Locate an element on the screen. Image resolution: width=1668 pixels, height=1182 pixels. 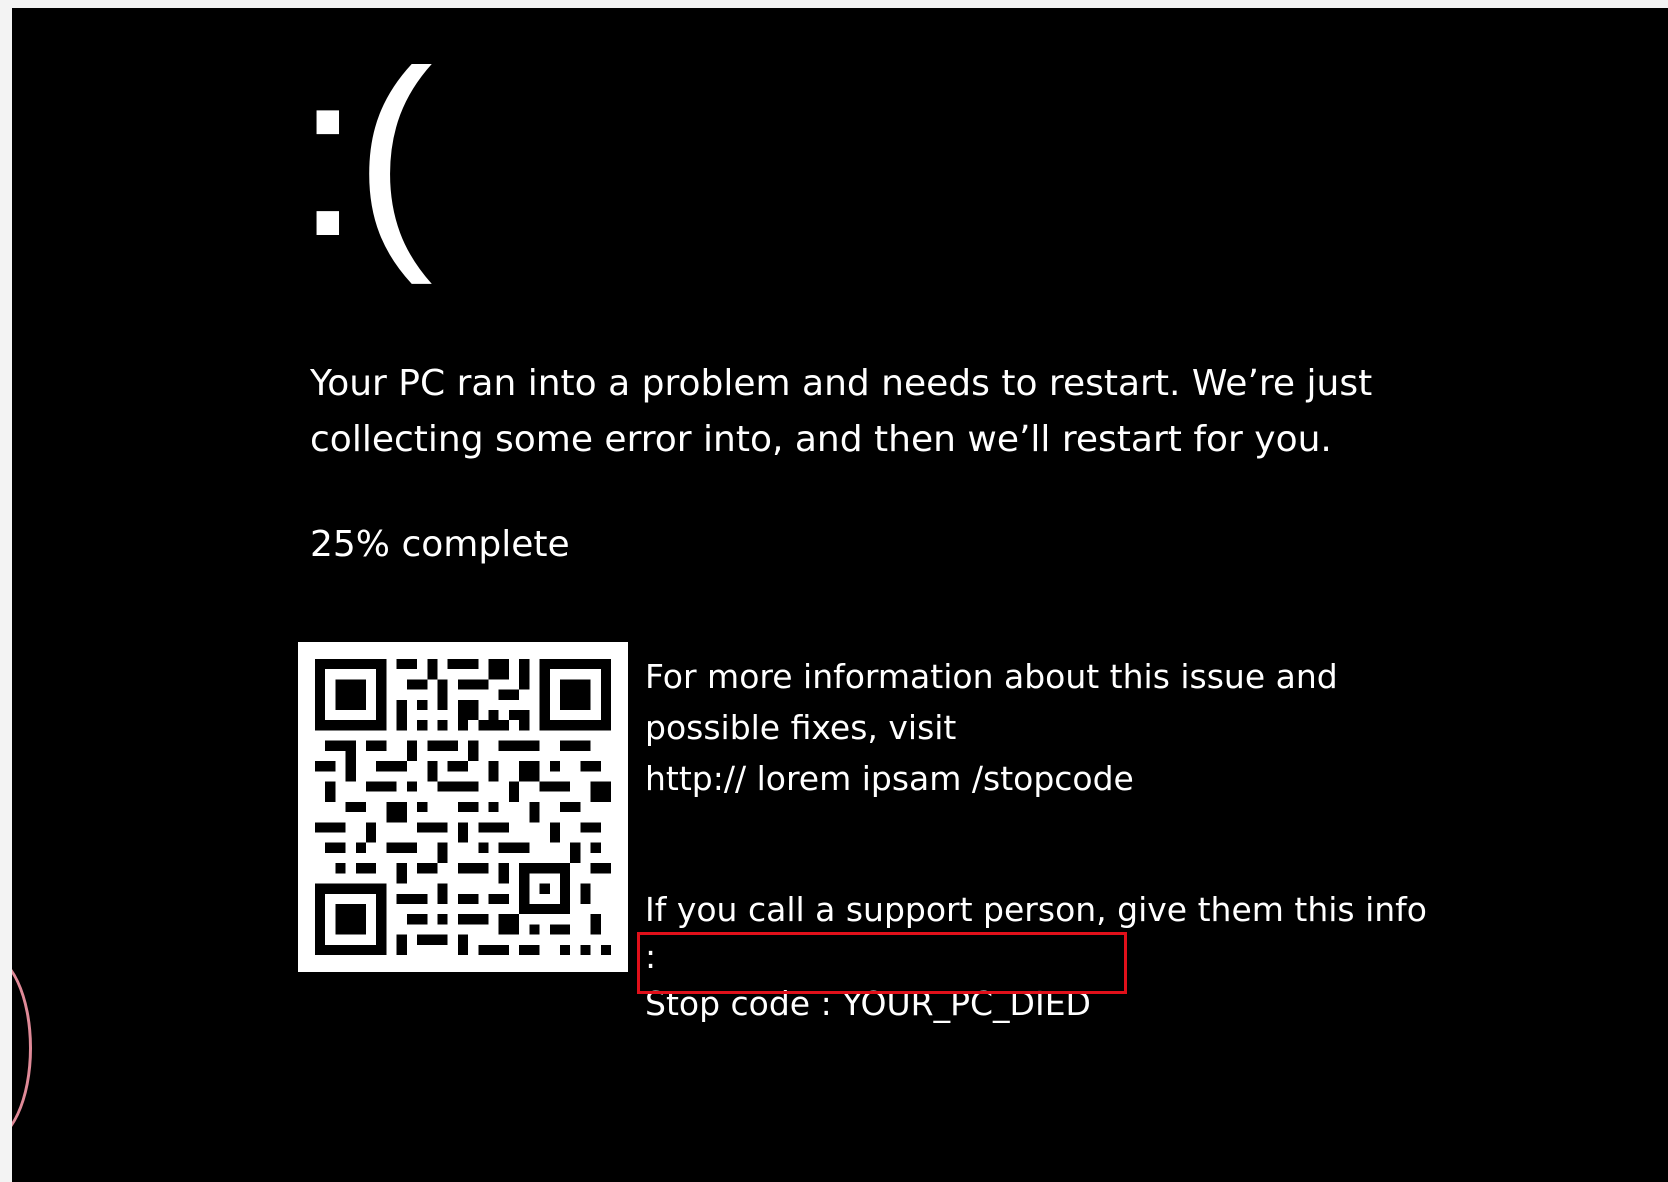
stop-code-highlight-box is located at coordinates (882, 963).